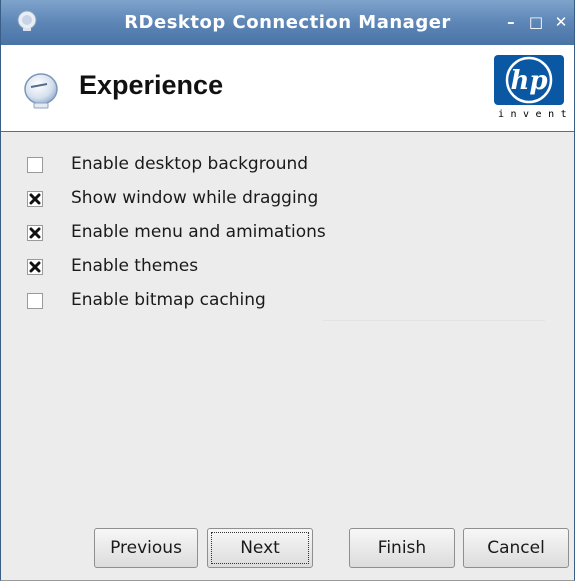 This screenshot has height=581, width=575. What do you see at coordinates (227, 269) in the screenshot?
I see `option-themes: Enable themes` at bounding box center [227, 269].